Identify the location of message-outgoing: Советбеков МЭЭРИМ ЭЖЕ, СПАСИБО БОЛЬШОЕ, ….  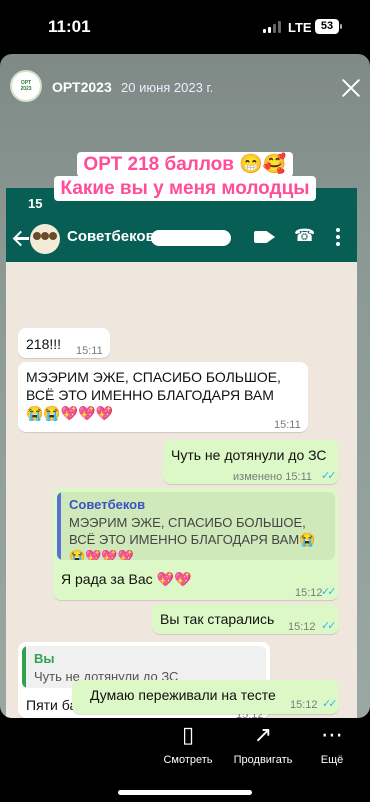
(196, 544).